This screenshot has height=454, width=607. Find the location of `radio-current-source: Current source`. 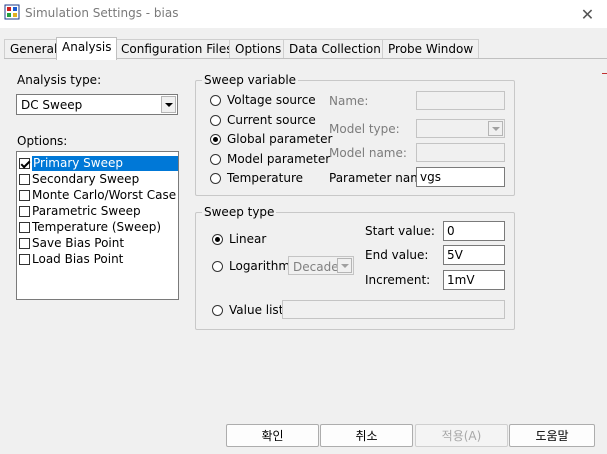

radio-current-source: Current source is located at coordinates (263, 120).